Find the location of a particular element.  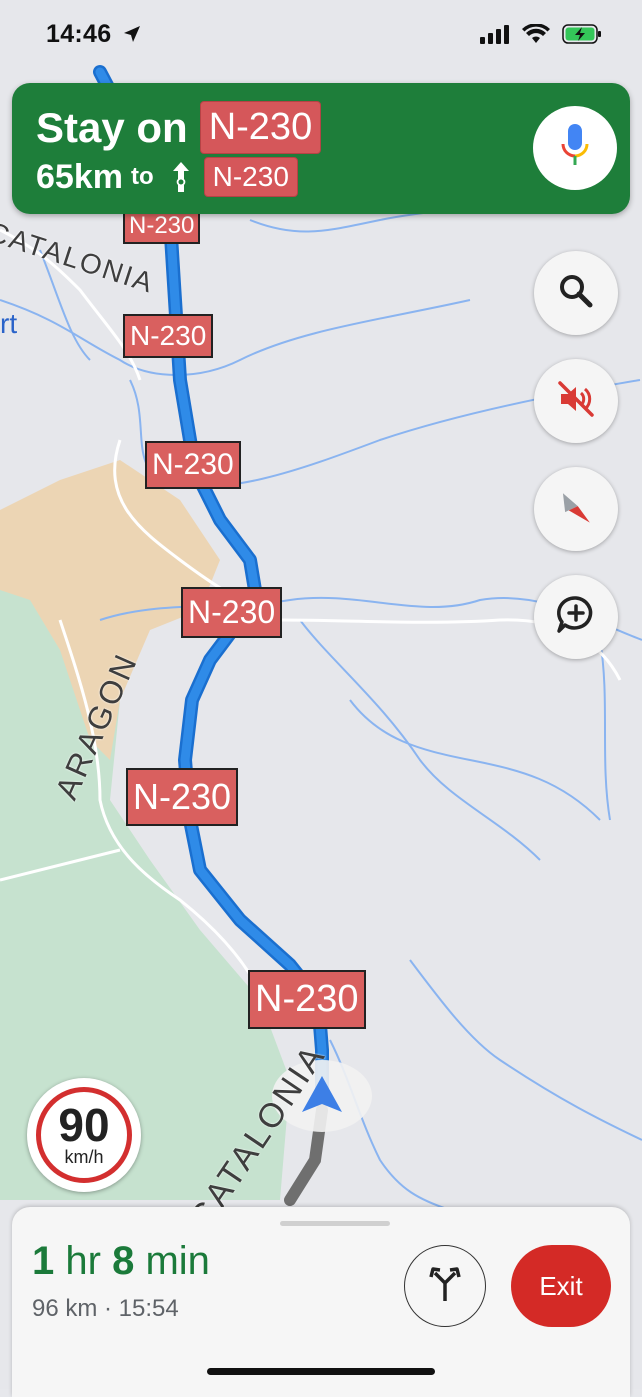

exit-navigation-button: Exit is located at coordinates (561, 1286).